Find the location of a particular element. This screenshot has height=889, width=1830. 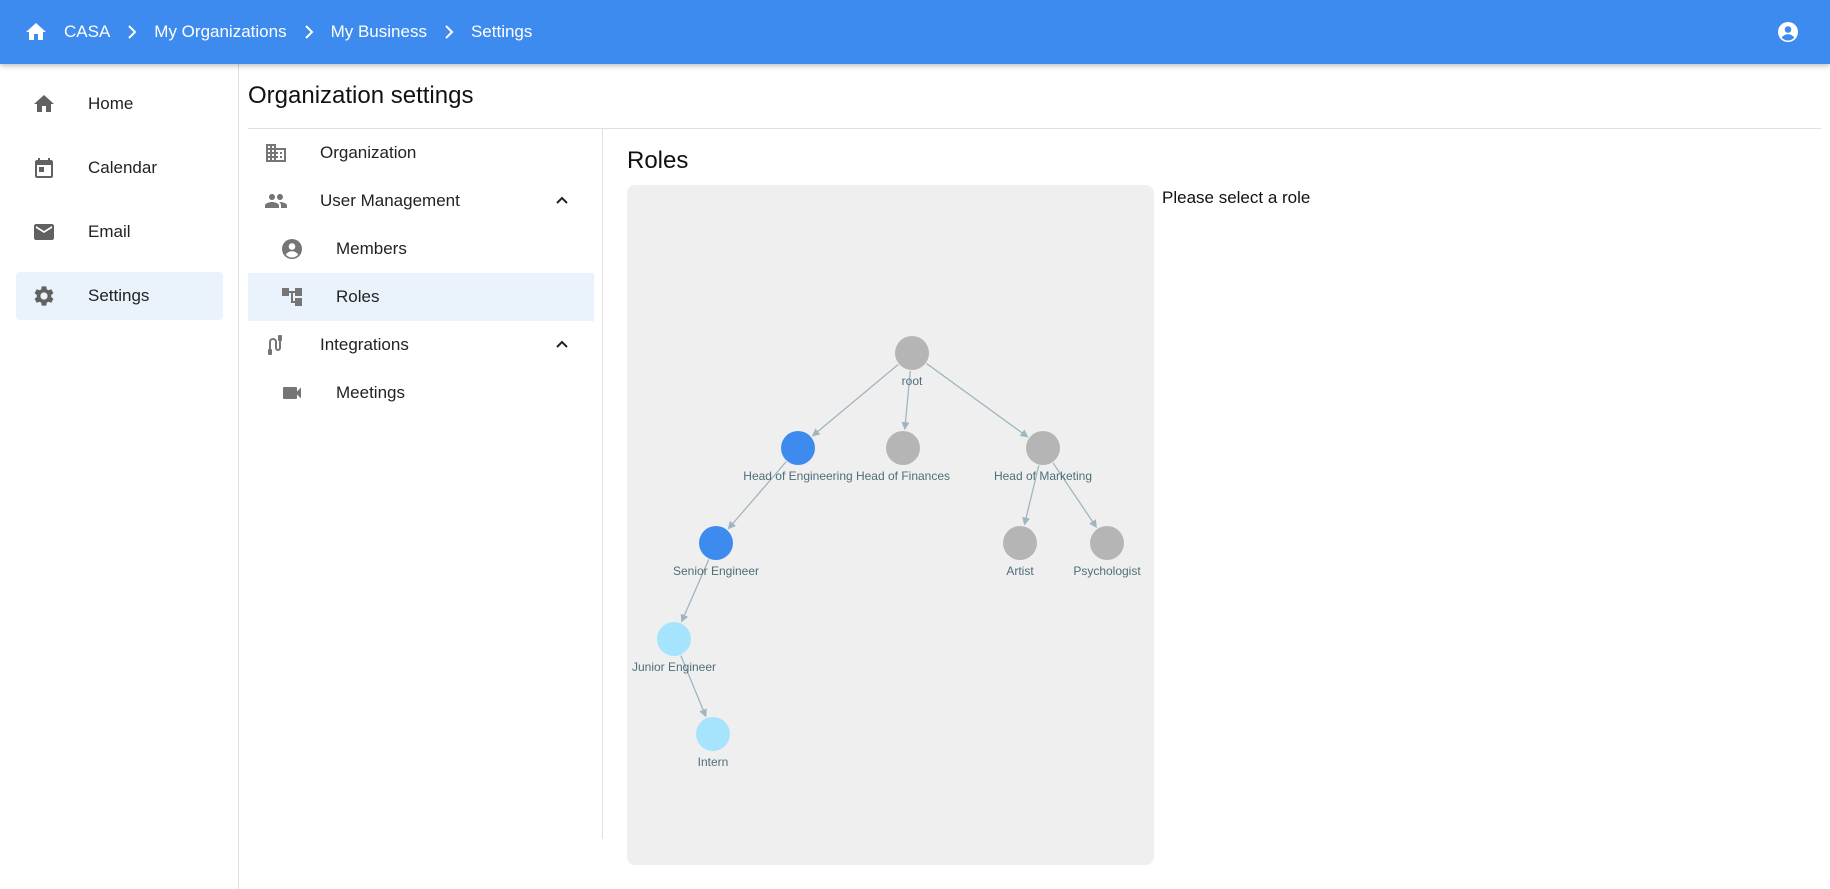

integration-icon is located at coordinates (276, 345).